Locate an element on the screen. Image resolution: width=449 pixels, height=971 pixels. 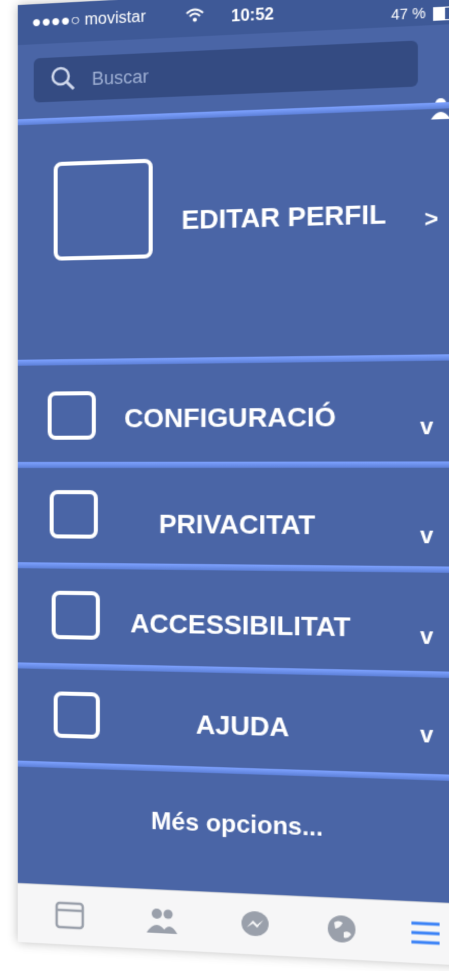
messenger-icon is located at coordinates (255, 924).